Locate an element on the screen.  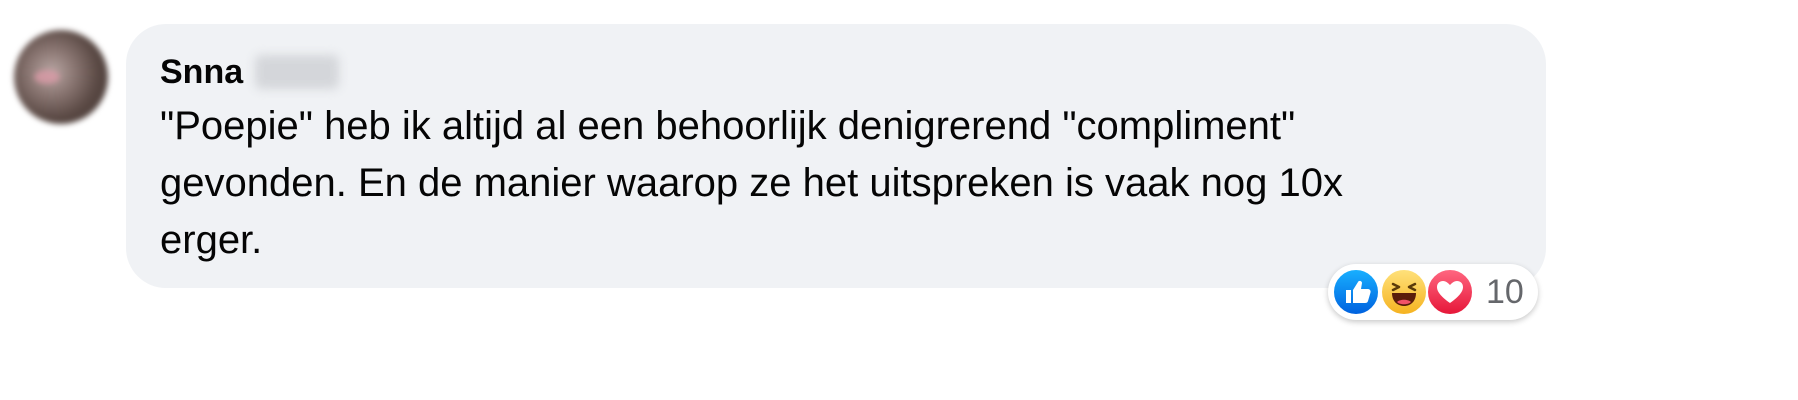
reactions-summary: 10 is located at coordinates (1433, 292).